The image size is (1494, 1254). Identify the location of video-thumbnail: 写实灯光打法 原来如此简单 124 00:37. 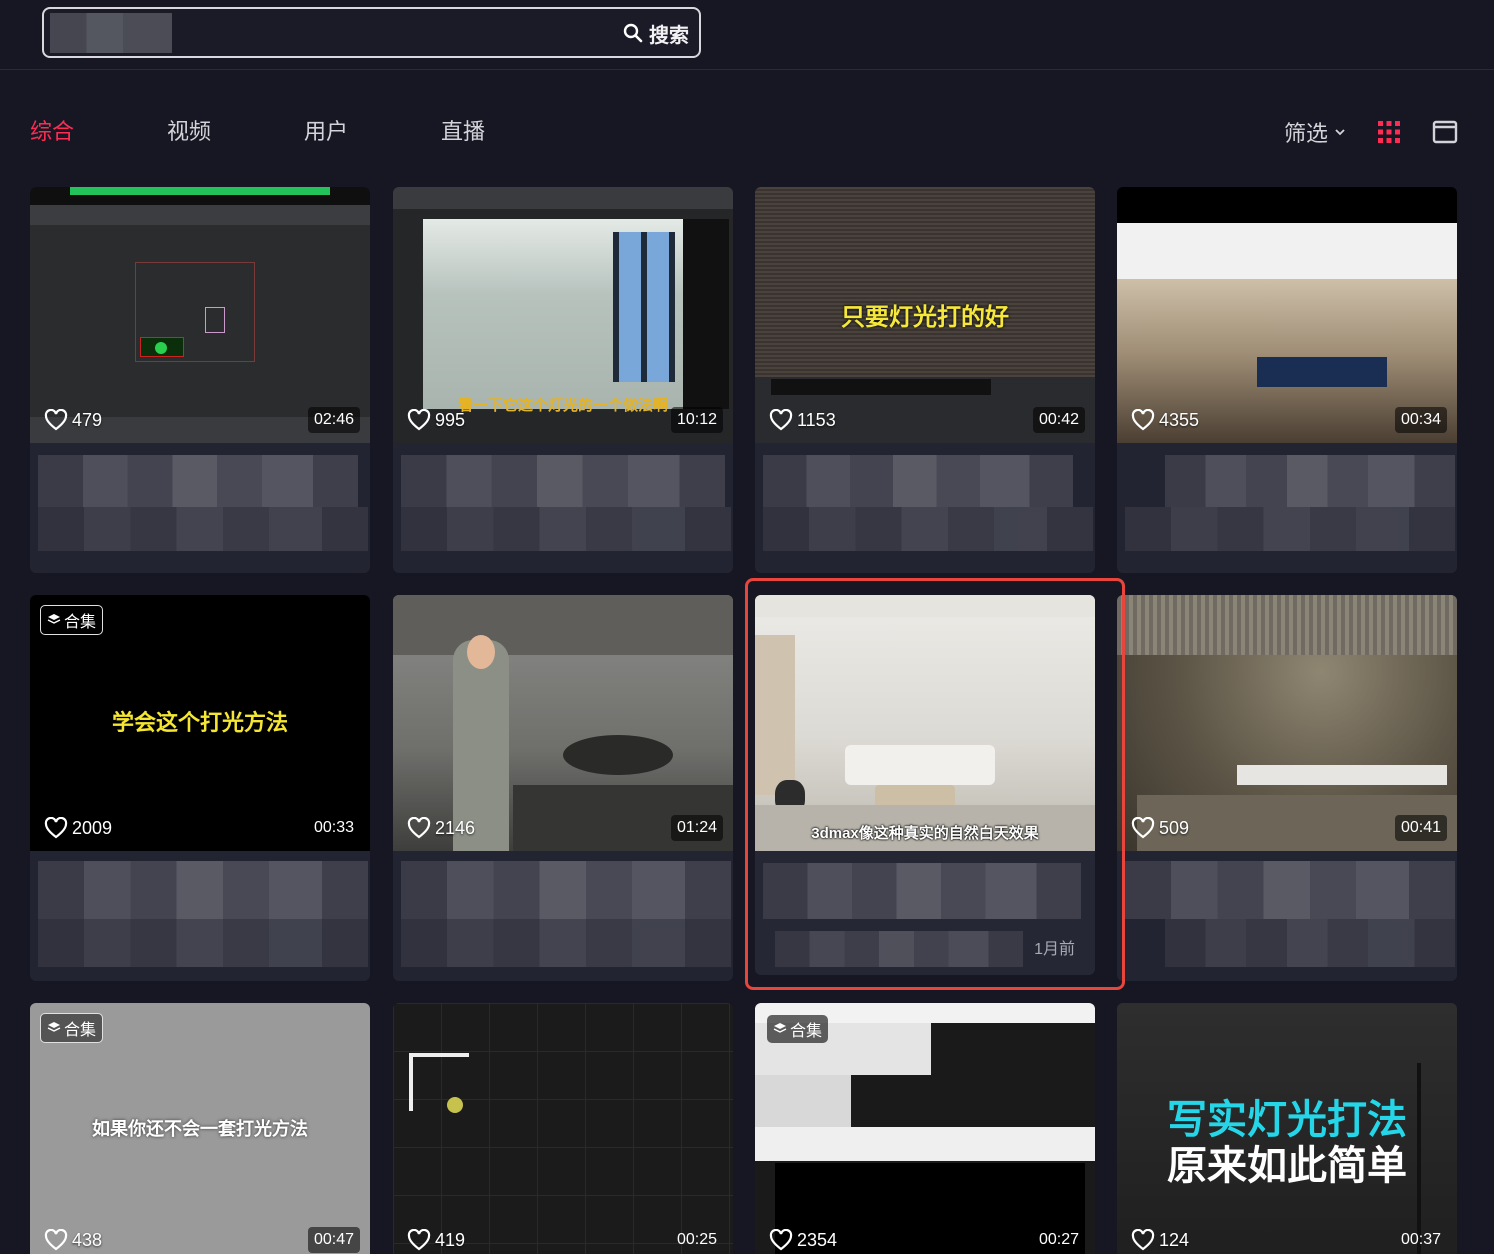
(1287, 1128).